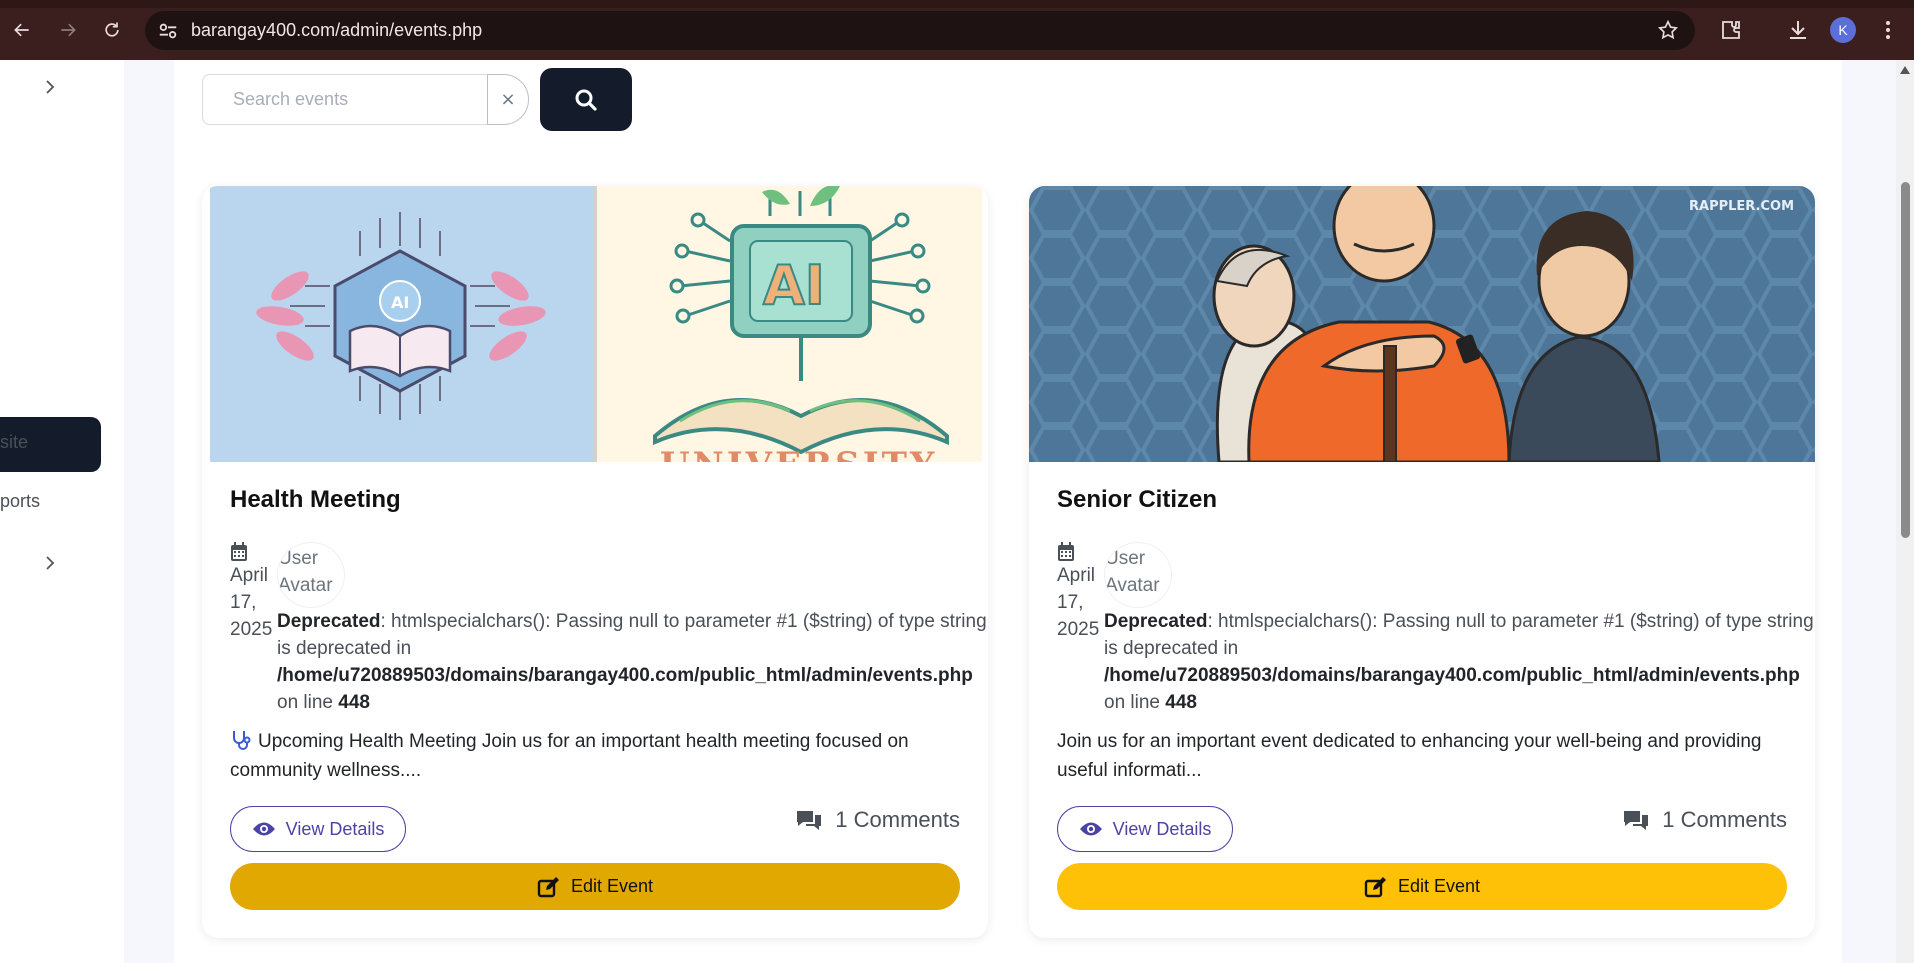 The height and width of the screenshot is (963, 1914). I want to click on ai-book-illustration: AI AI UNIVERSITY, so click(596, 324).